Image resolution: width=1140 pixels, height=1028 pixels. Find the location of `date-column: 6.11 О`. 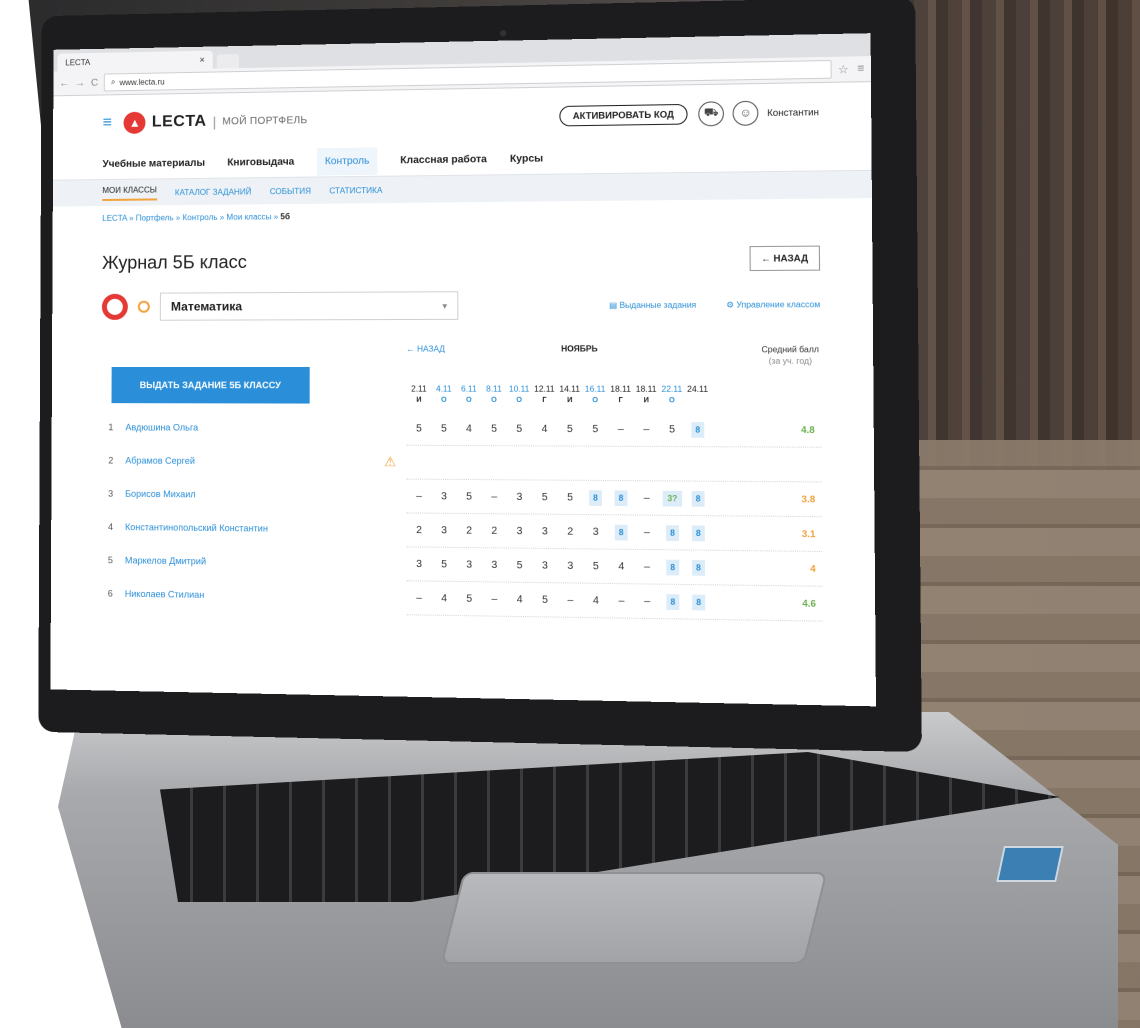

date-column: 6.11 О is located at coordinates (468, 394).